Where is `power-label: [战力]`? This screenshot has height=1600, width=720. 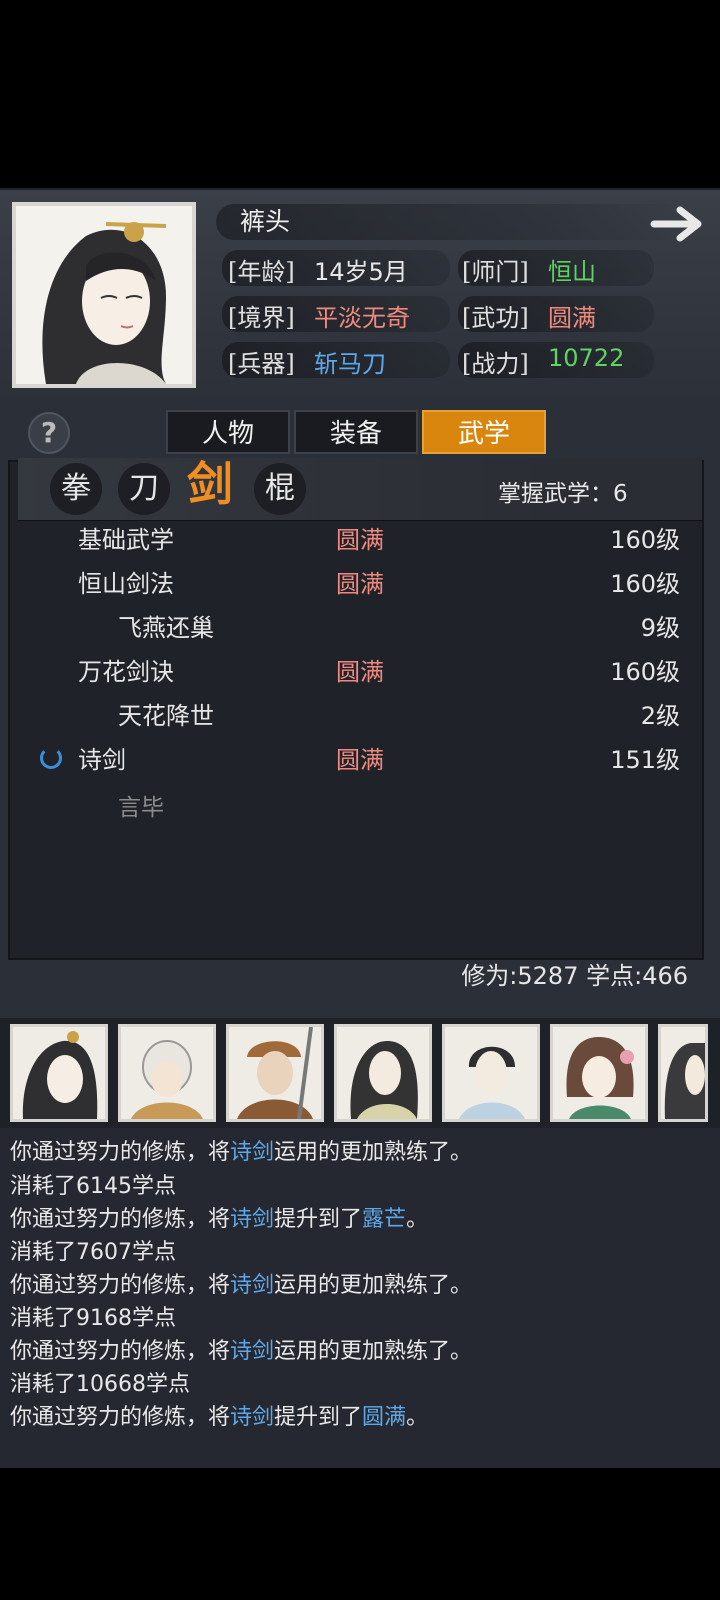 power-label: [战力] is located at coordinates (495, 364).